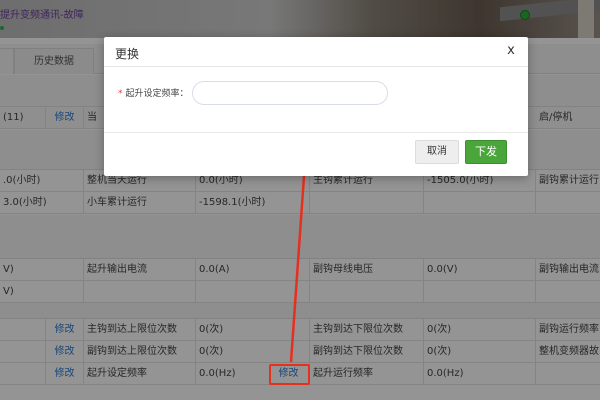  Describe the element at coordinates (157, 94) in the screenshot. I see `frequency-field-label: 起升设定频率：` at that location.